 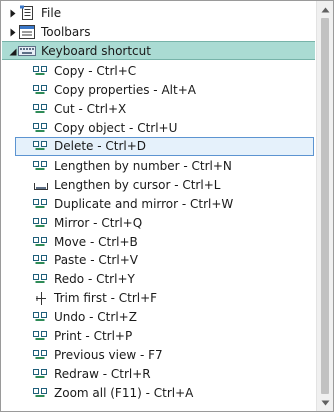 I want to click on shortcut-label: Copy - Ctrl+C, so click(x=95, y=71).